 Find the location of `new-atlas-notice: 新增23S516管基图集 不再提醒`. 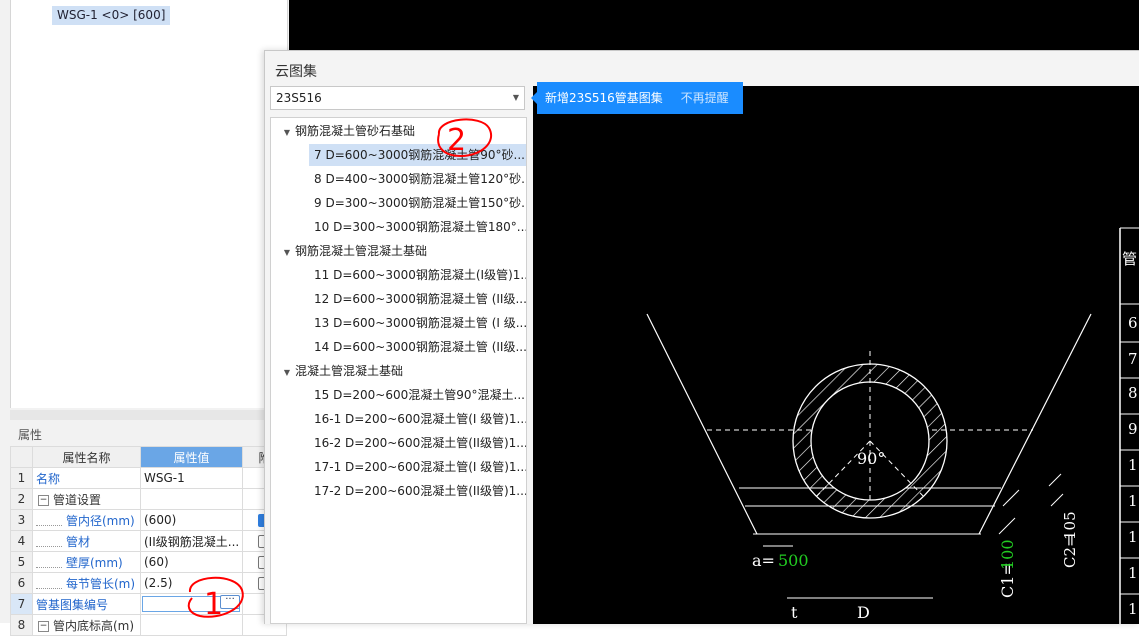

new-atlas-notice: 新增23S516管基图集 不再提醒 is located at coordinates (637, 98).